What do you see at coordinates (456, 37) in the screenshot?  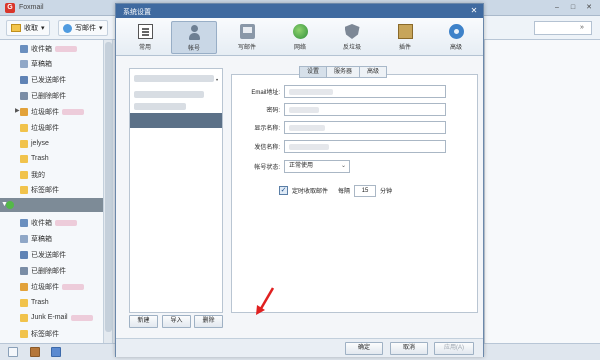 I see `tab-advanced: 高级` at bounding box center [456, 37].